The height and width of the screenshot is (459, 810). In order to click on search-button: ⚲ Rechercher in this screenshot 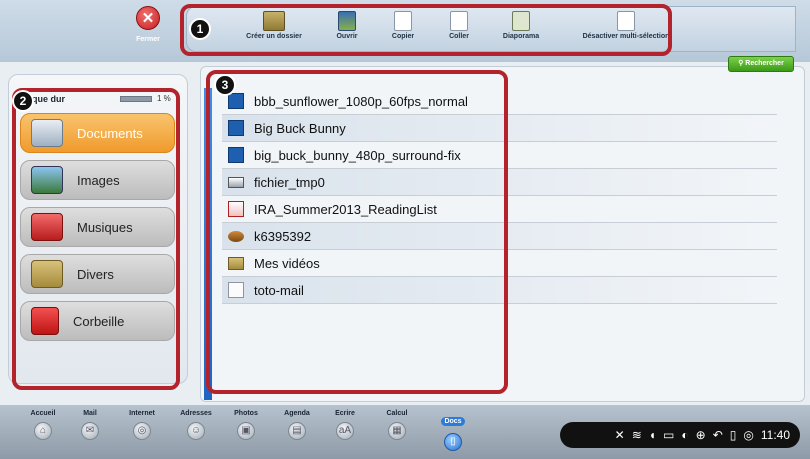, I will do `click(761, 64)`.